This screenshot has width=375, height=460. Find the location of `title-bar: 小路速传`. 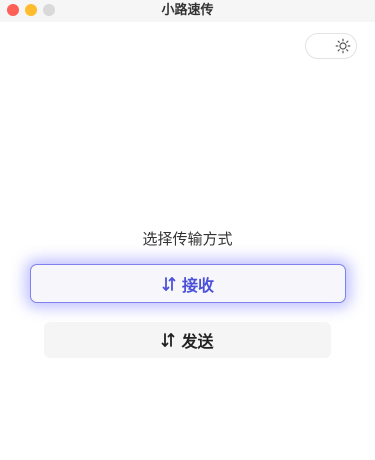

title-bar: 小路速传 is located at coordinates (187, 11).